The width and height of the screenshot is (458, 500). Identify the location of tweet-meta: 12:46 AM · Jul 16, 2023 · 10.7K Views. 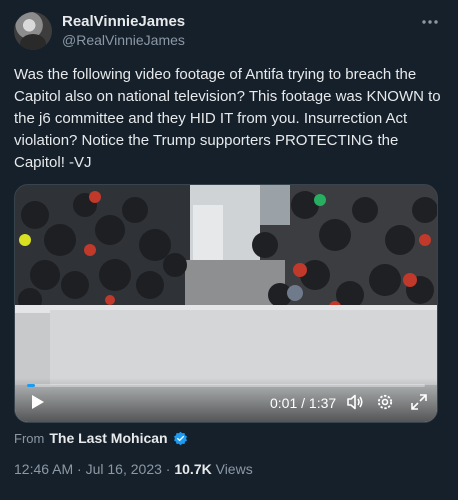
(133, 469).